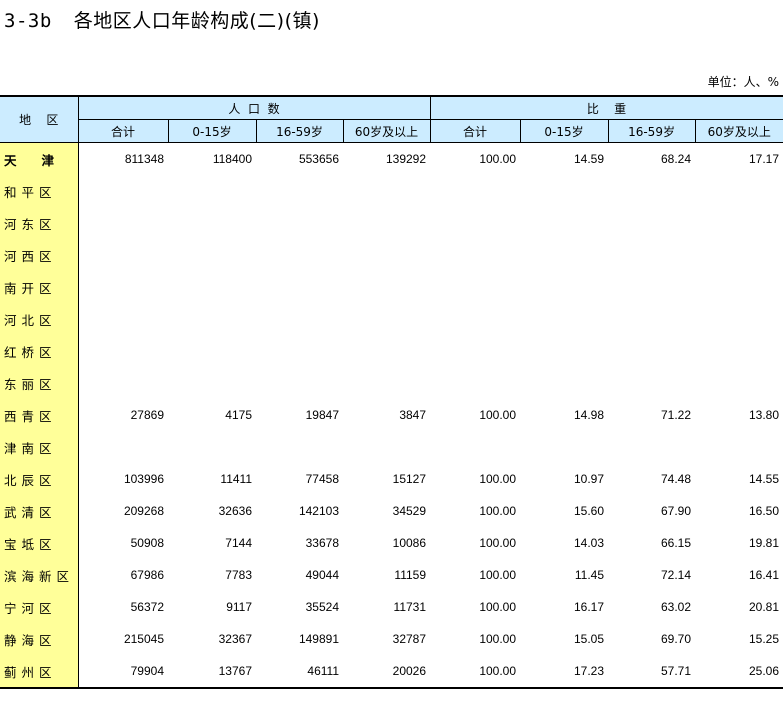 The image size is (783, 717). What do you see at coordinates (196, 21) in the screenshot?
I see `table-title-text: 各地区人口年龄构成(二)(镇)` at bounding box center [196, 21].